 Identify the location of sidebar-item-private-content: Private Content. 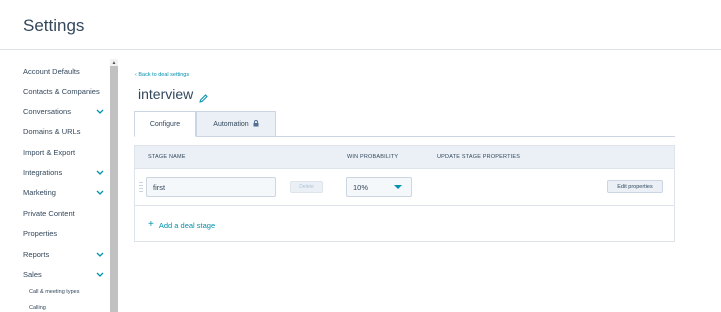
(64, 213).